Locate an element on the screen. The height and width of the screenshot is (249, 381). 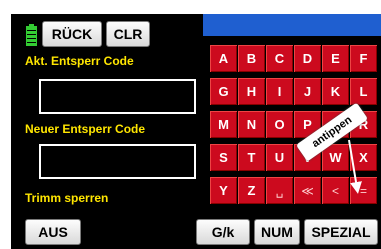
key-backspace: < is located at coordinates (335, 190).